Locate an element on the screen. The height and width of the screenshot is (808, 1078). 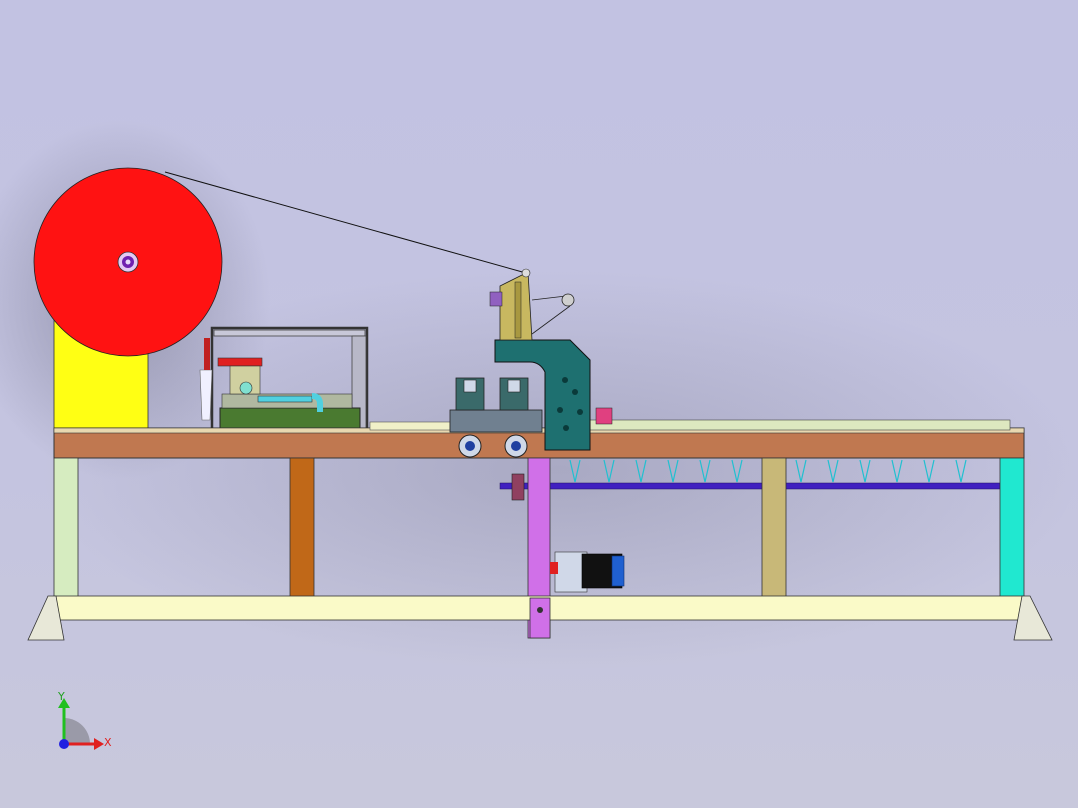
triad-arc is located at coordinates (77, 731).